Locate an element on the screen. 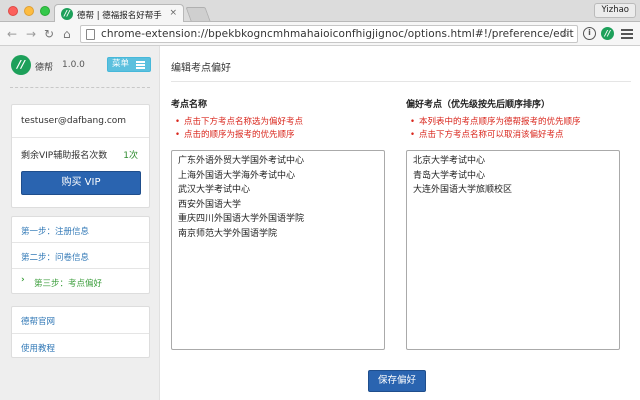 The image size is (640, 400). hint-item: 本列表中的考点顺序为德帮报考的优先顺序 is located at coordinates (494, 122).